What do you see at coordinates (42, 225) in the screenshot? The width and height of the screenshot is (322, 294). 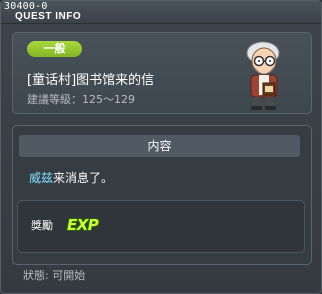 I see `reward-label: 獎勵` at bounding box center [42, 225].